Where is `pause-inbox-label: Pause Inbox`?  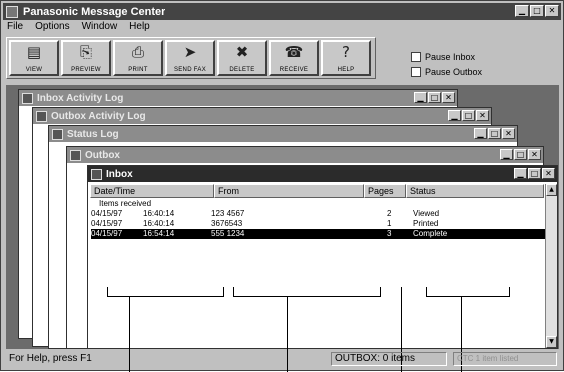
pause-inbox-label: Pause Inbox is located at coordinates (450, 56).